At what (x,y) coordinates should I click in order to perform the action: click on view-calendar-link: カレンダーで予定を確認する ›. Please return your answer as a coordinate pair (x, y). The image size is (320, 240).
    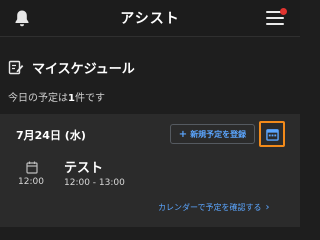
    Looking at the image, I should click on (214, 207).